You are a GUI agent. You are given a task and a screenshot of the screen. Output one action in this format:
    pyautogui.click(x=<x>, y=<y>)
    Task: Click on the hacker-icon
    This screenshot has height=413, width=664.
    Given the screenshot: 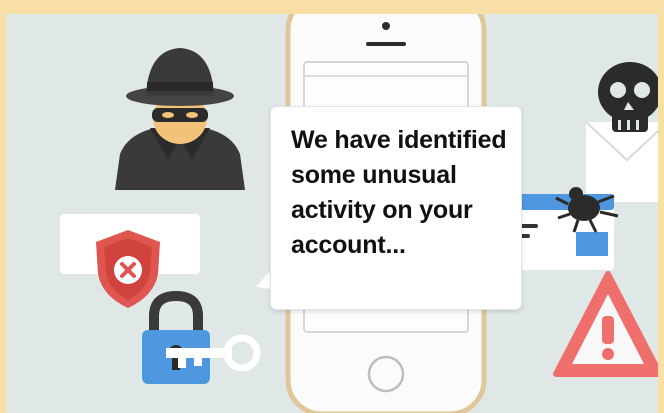 What is the action you would take?
    pyautogui.click(x=180, y=119)
    